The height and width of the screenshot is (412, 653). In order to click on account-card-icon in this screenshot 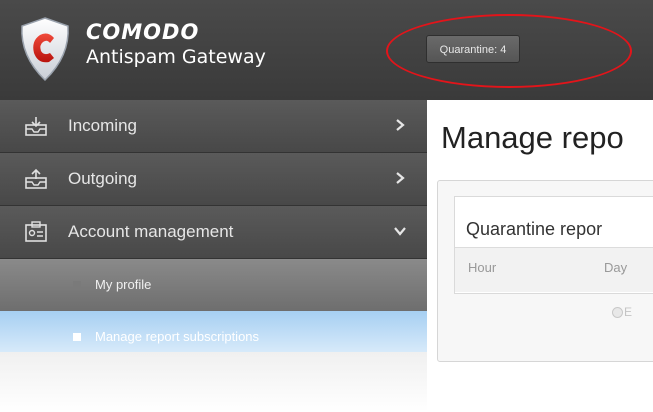, I will do `click(36, 231)`.